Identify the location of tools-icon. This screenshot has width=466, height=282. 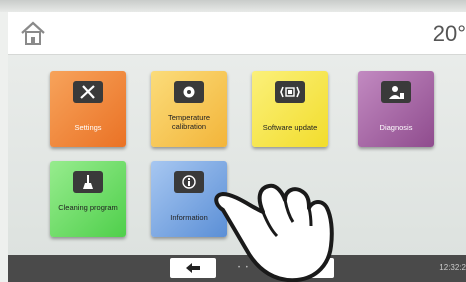
(88, 92).